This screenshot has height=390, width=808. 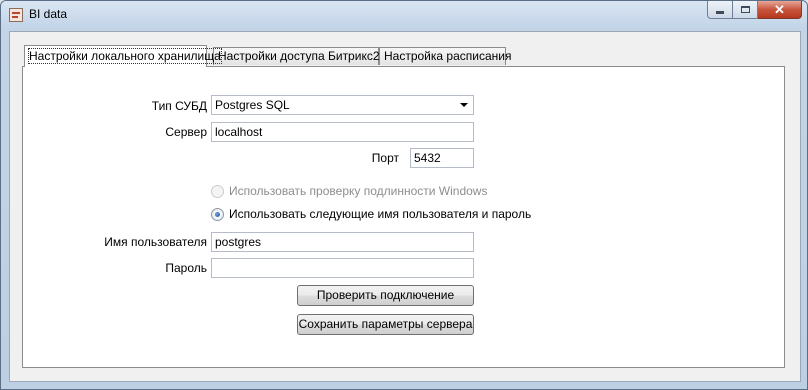 What do you see at coordinates (448, 56) in the screenshot?
I see `tab-label: Настройка расписания` at bounding box center [448, 56].